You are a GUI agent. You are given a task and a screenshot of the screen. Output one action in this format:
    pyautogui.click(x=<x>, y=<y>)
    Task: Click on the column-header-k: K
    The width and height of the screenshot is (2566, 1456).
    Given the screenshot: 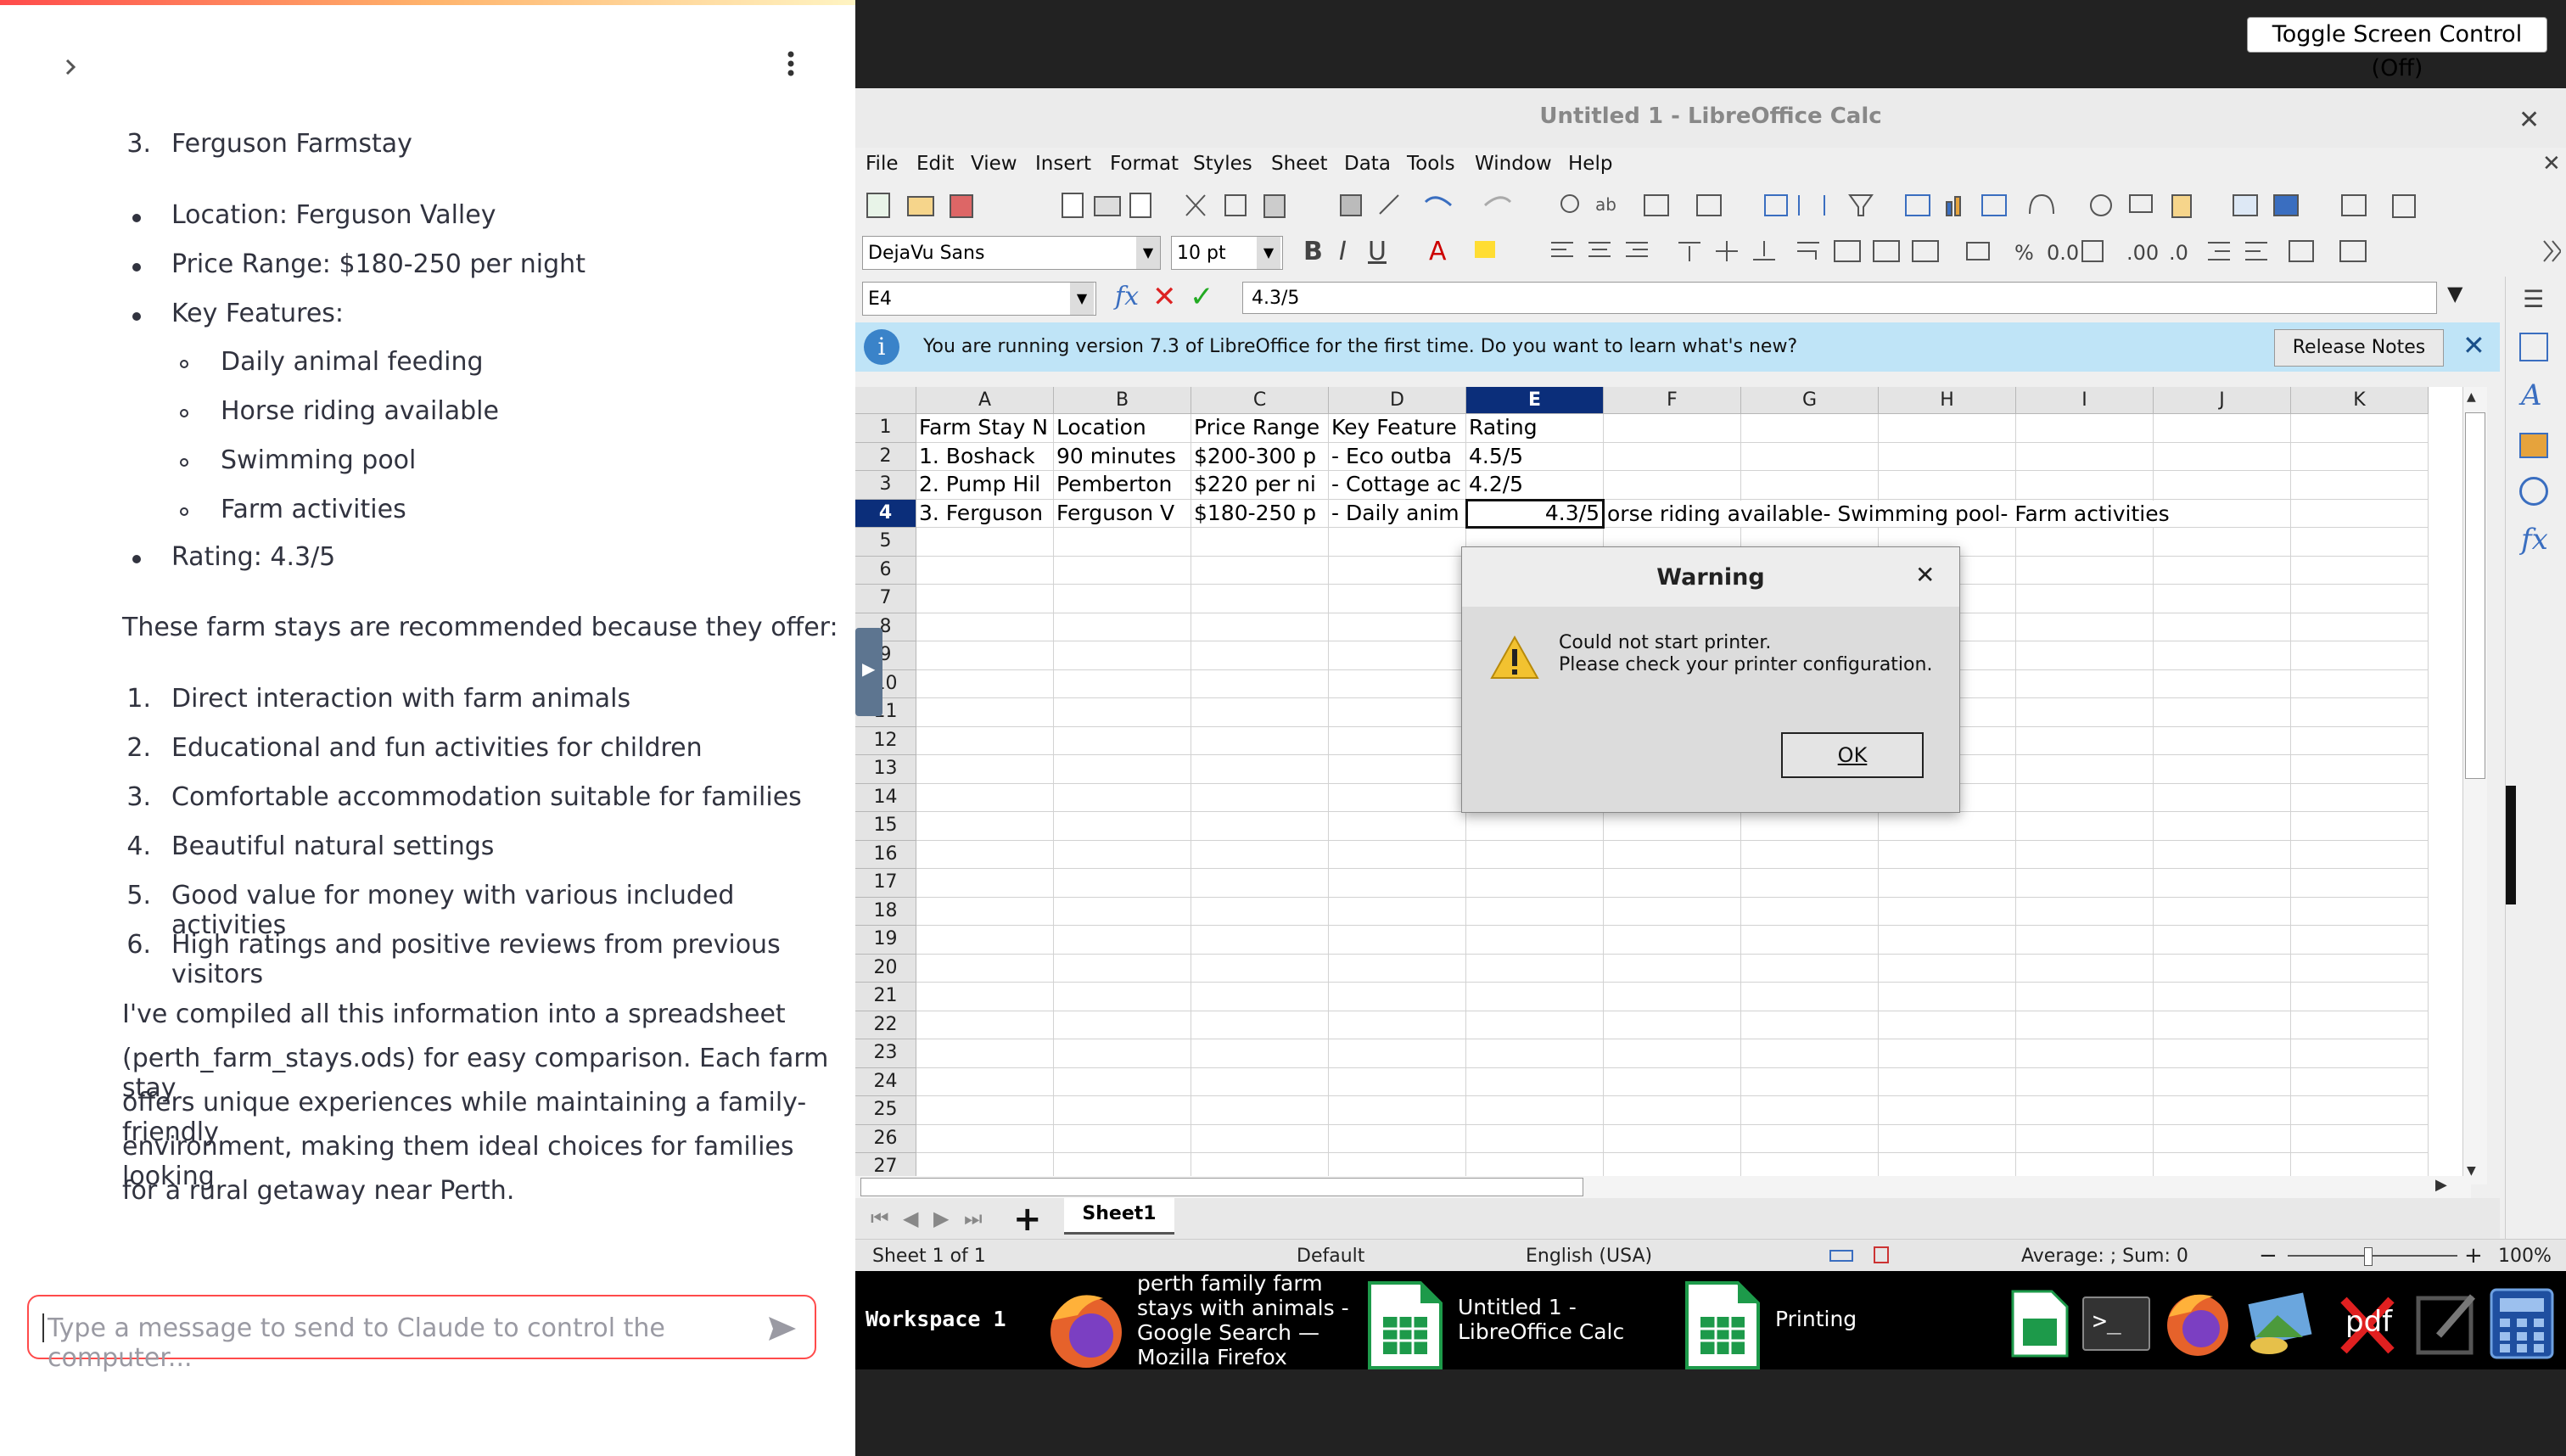 What is the action you would take?
    pyautogui.click(x=2360, y=401)
    